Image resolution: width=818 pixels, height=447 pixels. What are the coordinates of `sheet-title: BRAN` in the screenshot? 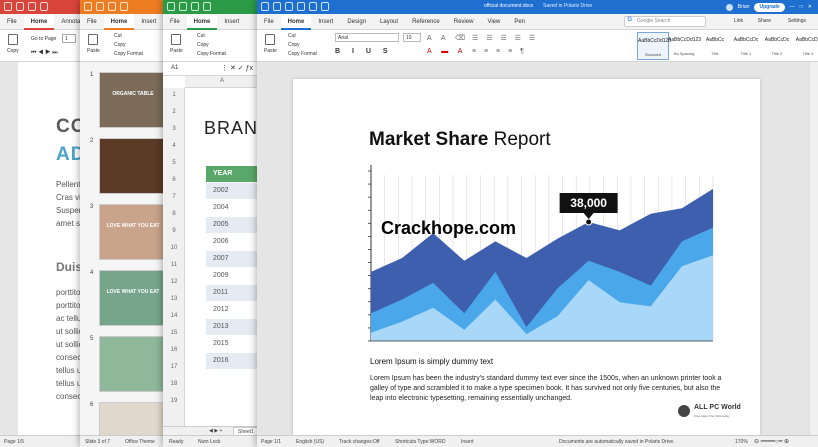 It's located at (231, 128).